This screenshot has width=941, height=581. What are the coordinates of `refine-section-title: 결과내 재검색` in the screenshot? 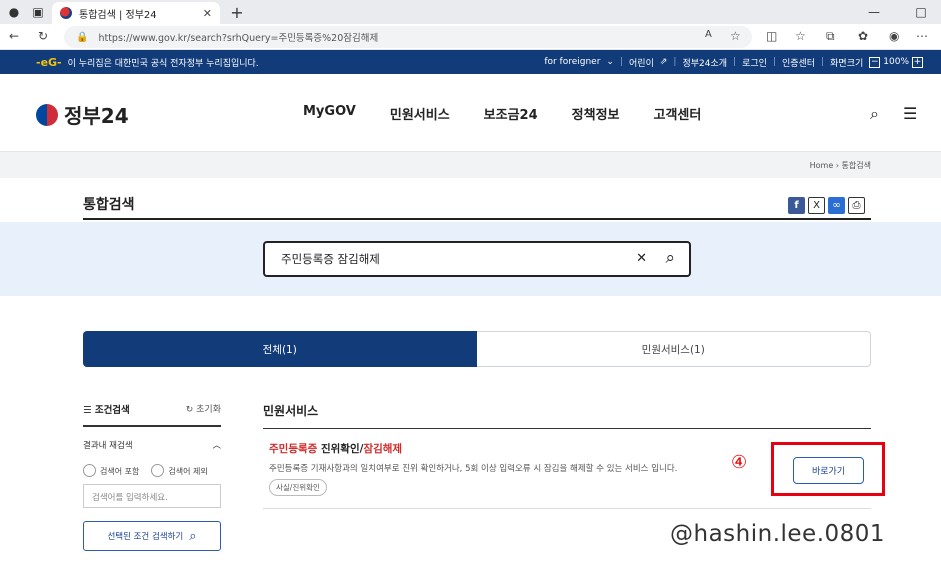 It's located at (108, 446).